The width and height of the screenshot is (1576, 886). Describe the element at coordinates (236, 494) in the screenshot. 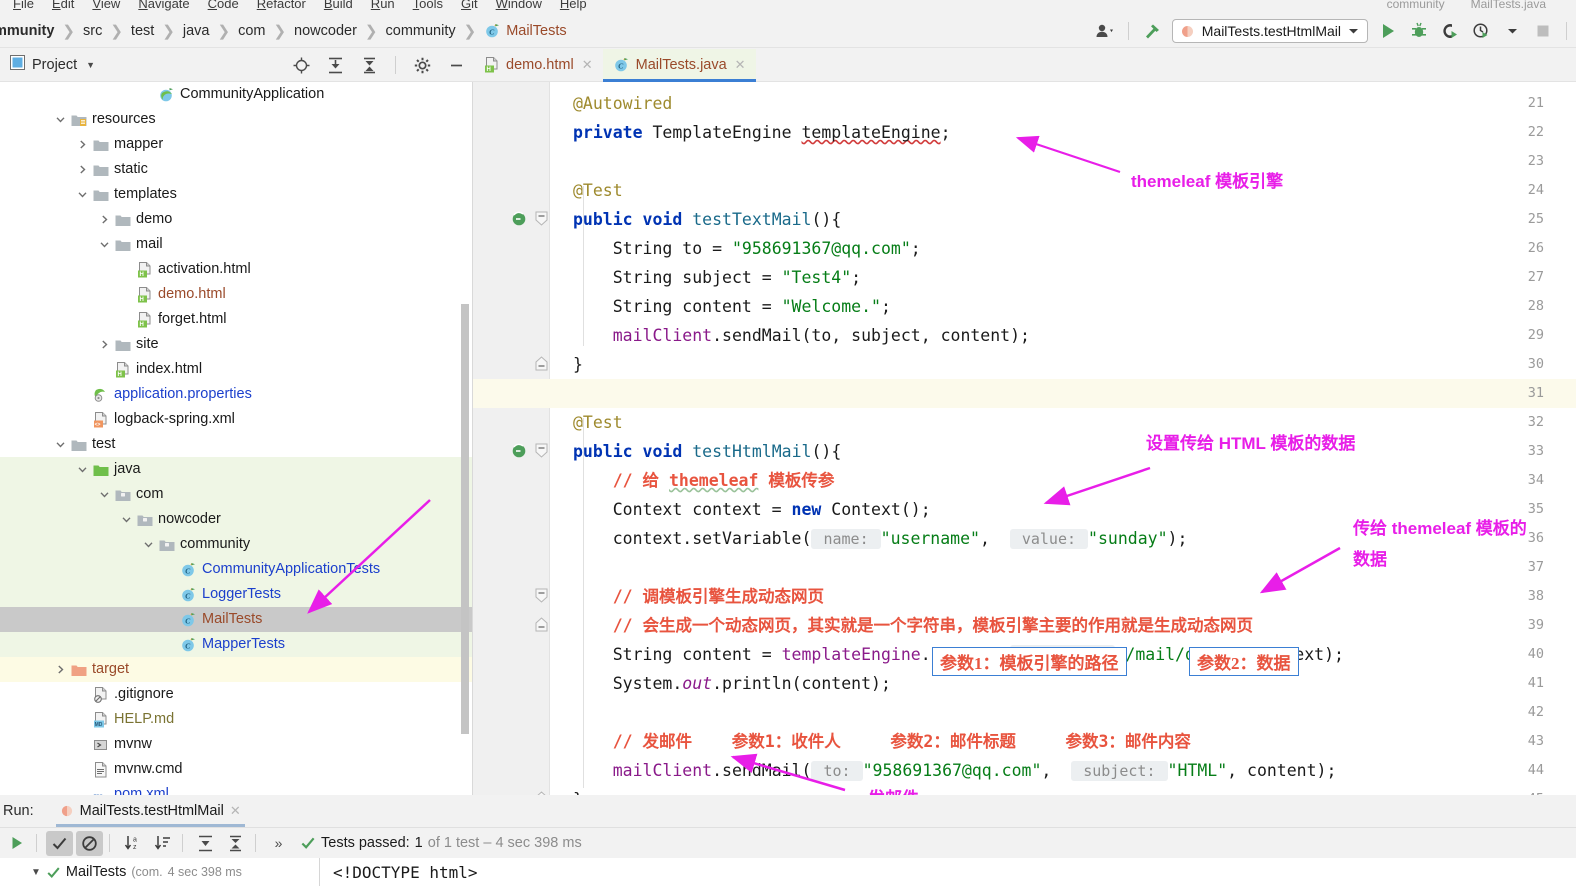

I see `tree-node-com: com` at that location.